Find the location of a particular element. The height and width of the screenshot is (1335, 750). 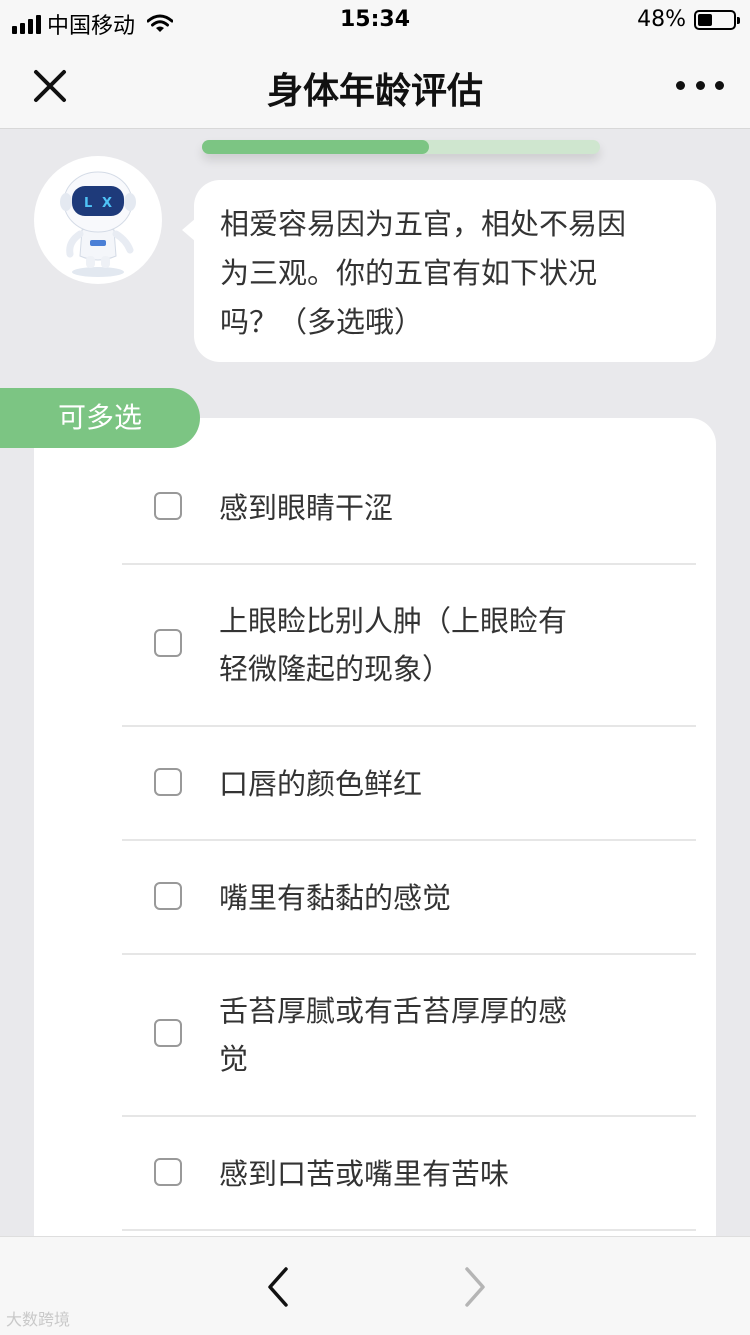

more-icon is located at coordinates (700, 85).